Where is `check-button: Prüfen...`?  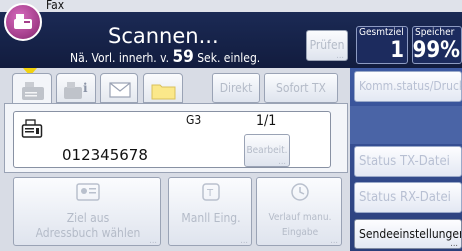 check-button: Prüfen... is located at coordinates (327, 45).